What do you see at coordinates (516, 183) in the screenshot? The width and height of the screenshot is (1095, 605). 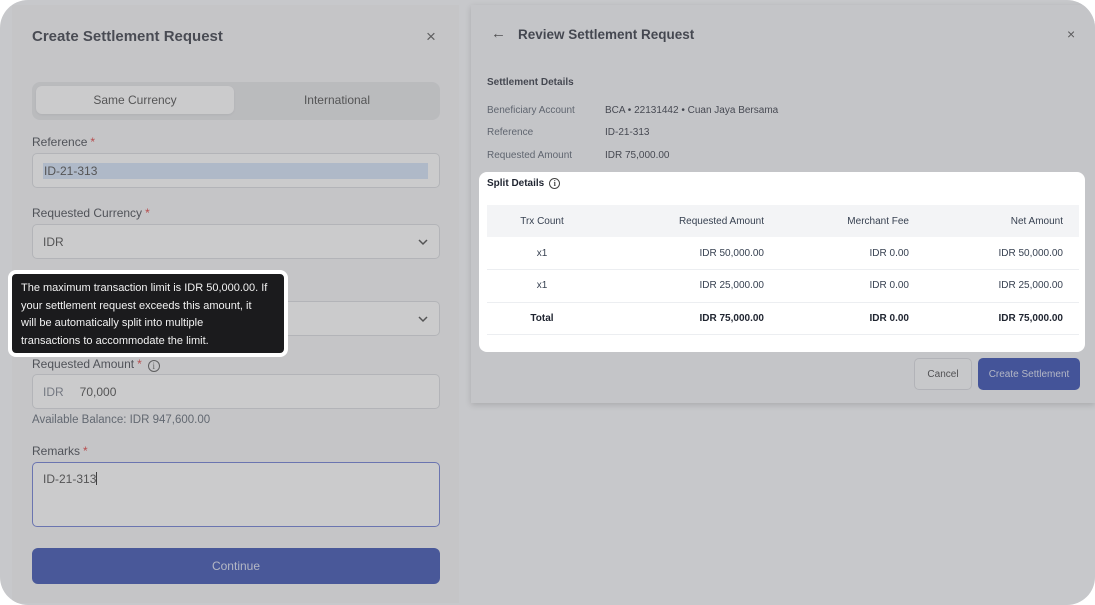 I see `split-details-title: Split Details` at bounding box center [516, 183].